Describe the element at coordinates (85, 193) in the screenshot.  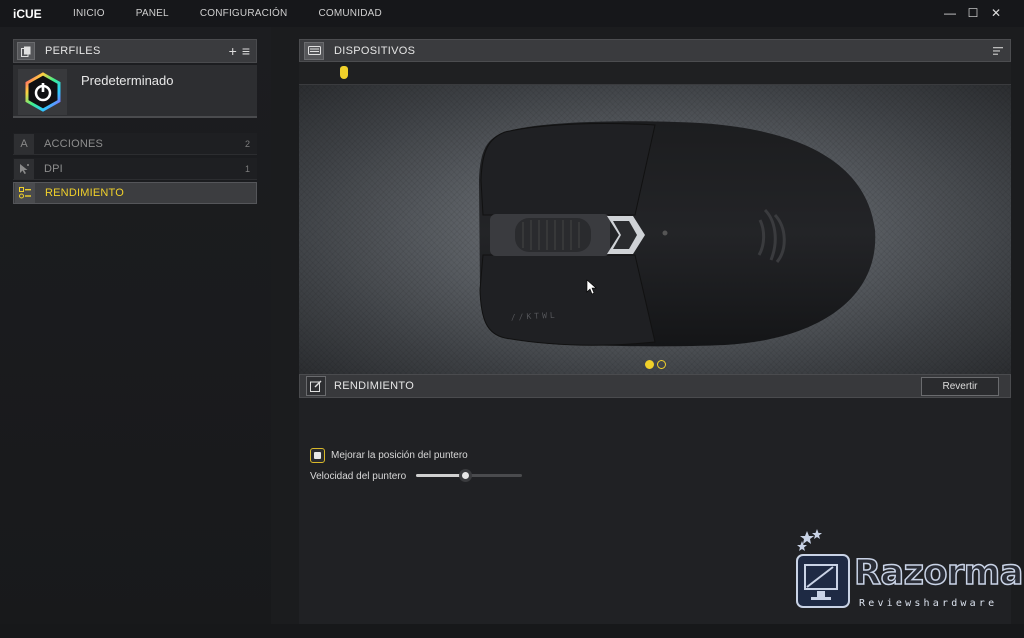
I see `sidebar-item-label: RENDIMIENTO` at that location.